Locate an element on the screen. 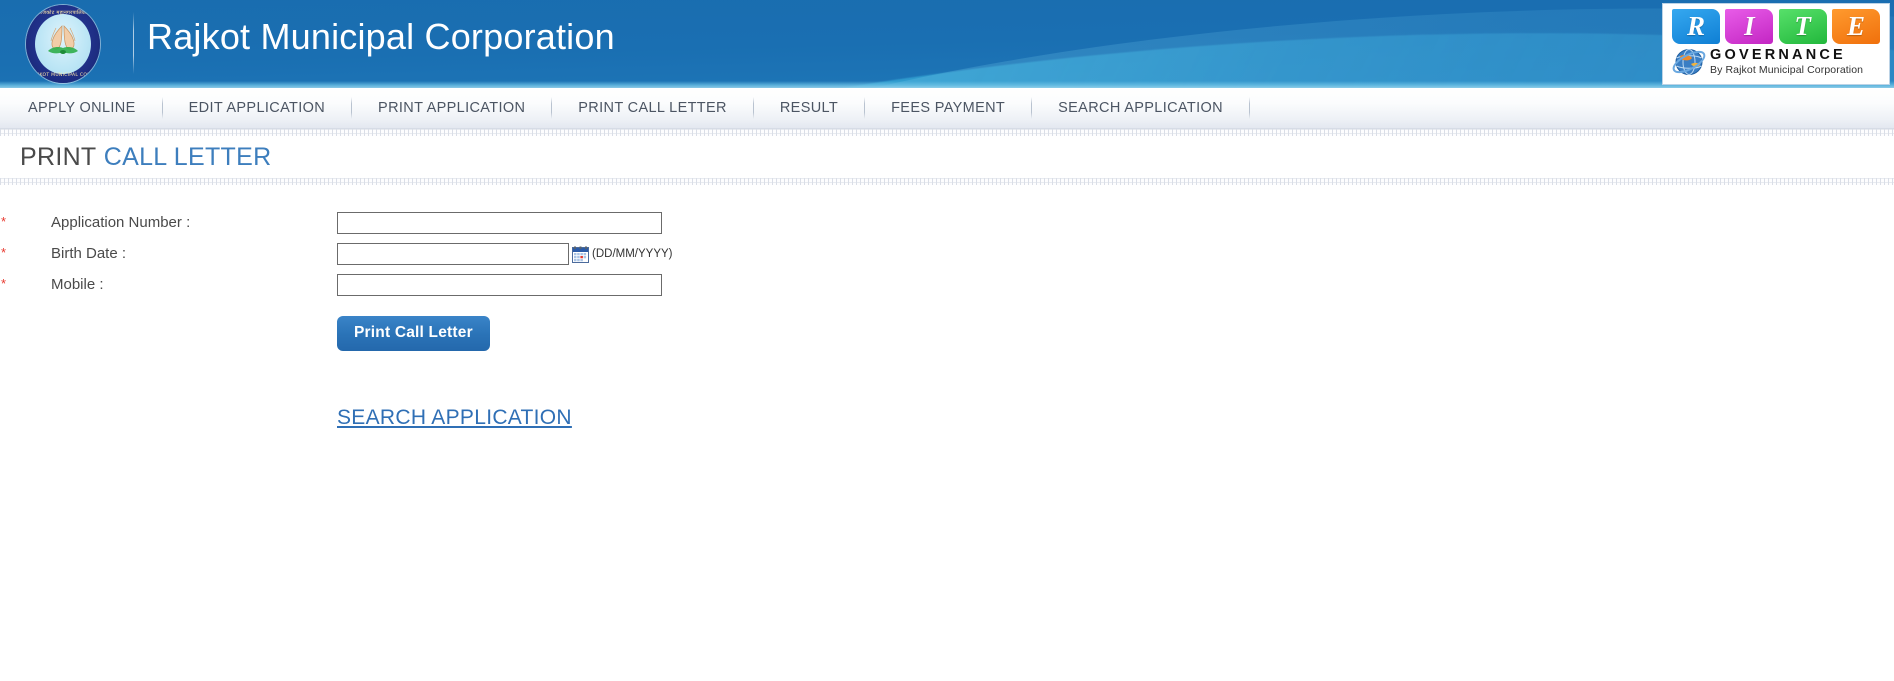 The height and width of the screenshot is (681, 1894). form-row-mobile: * Mobile : is located at coordinates (336, 284).